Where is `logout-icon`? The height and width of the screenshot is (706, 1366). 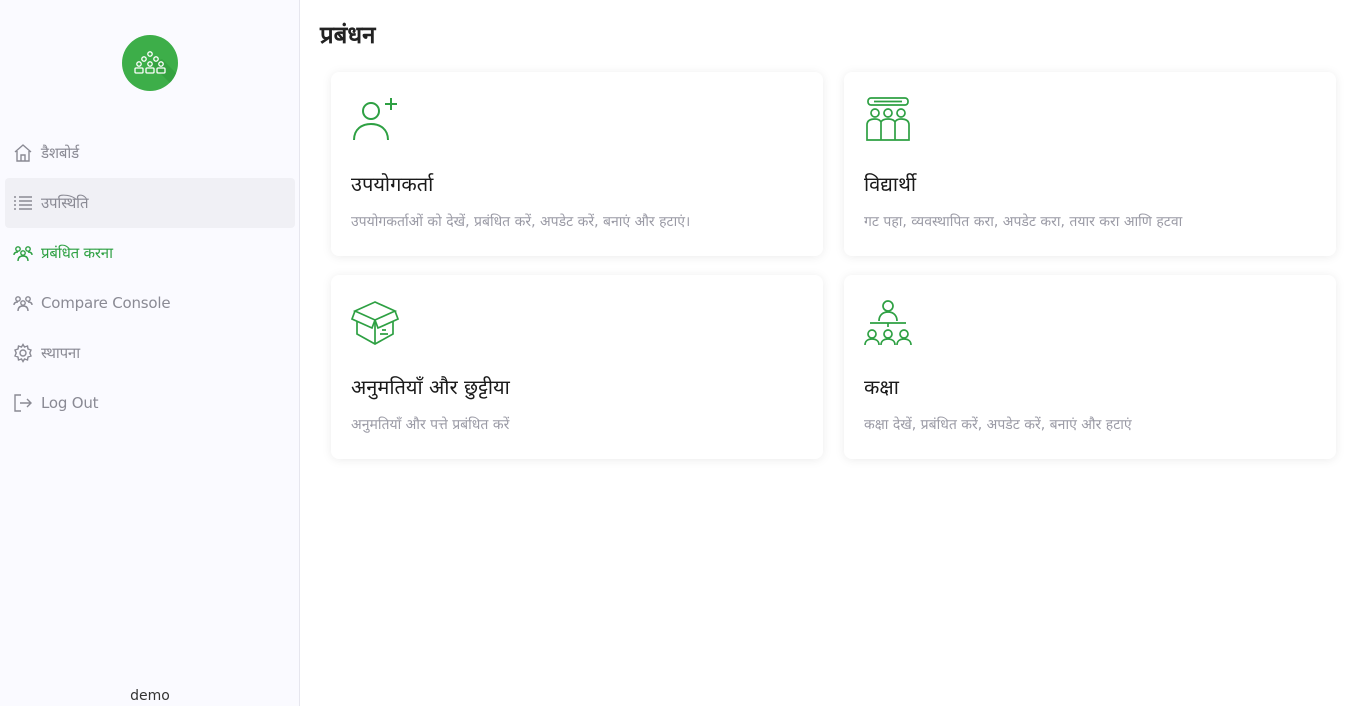 logout-icon is located at coordinates (23, 403).